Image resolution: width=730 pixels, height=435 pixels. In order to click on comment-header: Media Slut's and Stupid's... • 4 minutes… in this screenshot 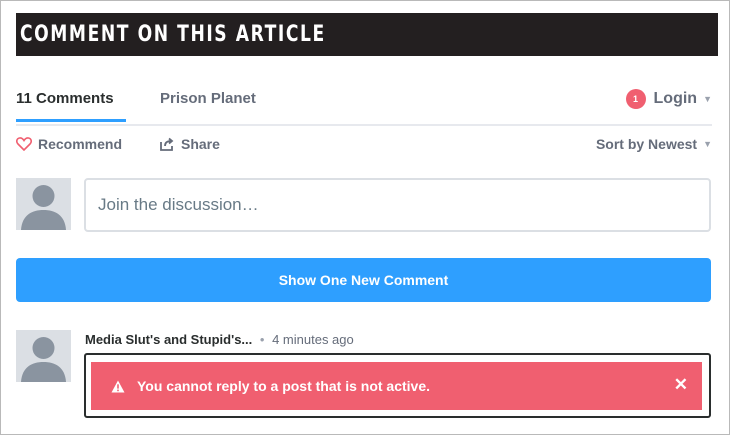, I will do `click(219, 339)`.